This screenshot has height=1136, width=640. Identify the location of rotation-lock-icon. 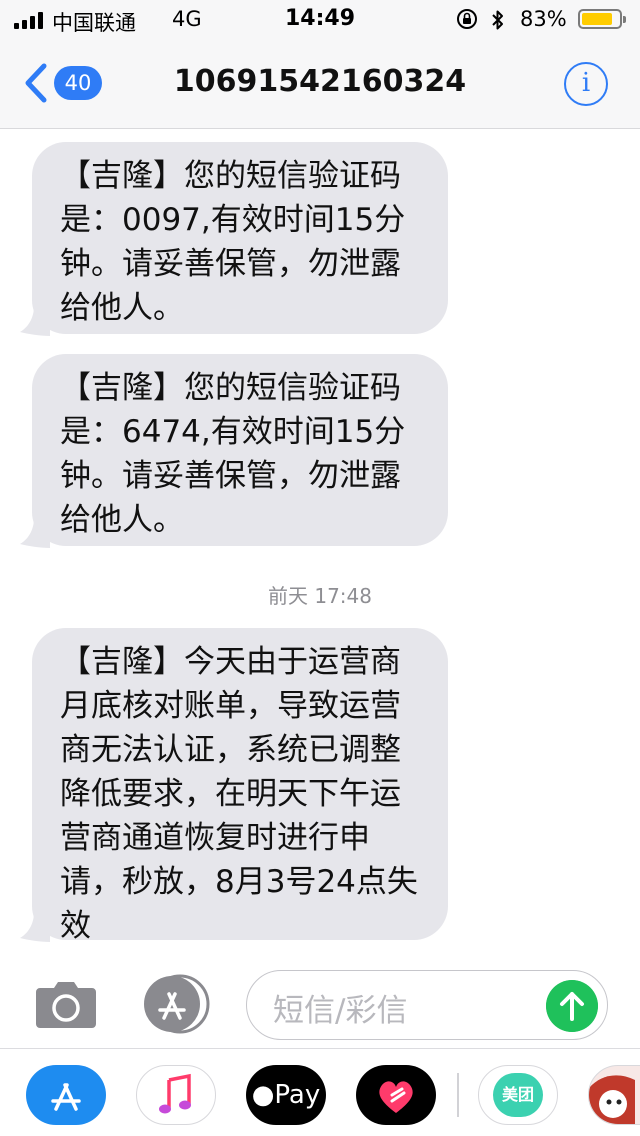
(467, 19).